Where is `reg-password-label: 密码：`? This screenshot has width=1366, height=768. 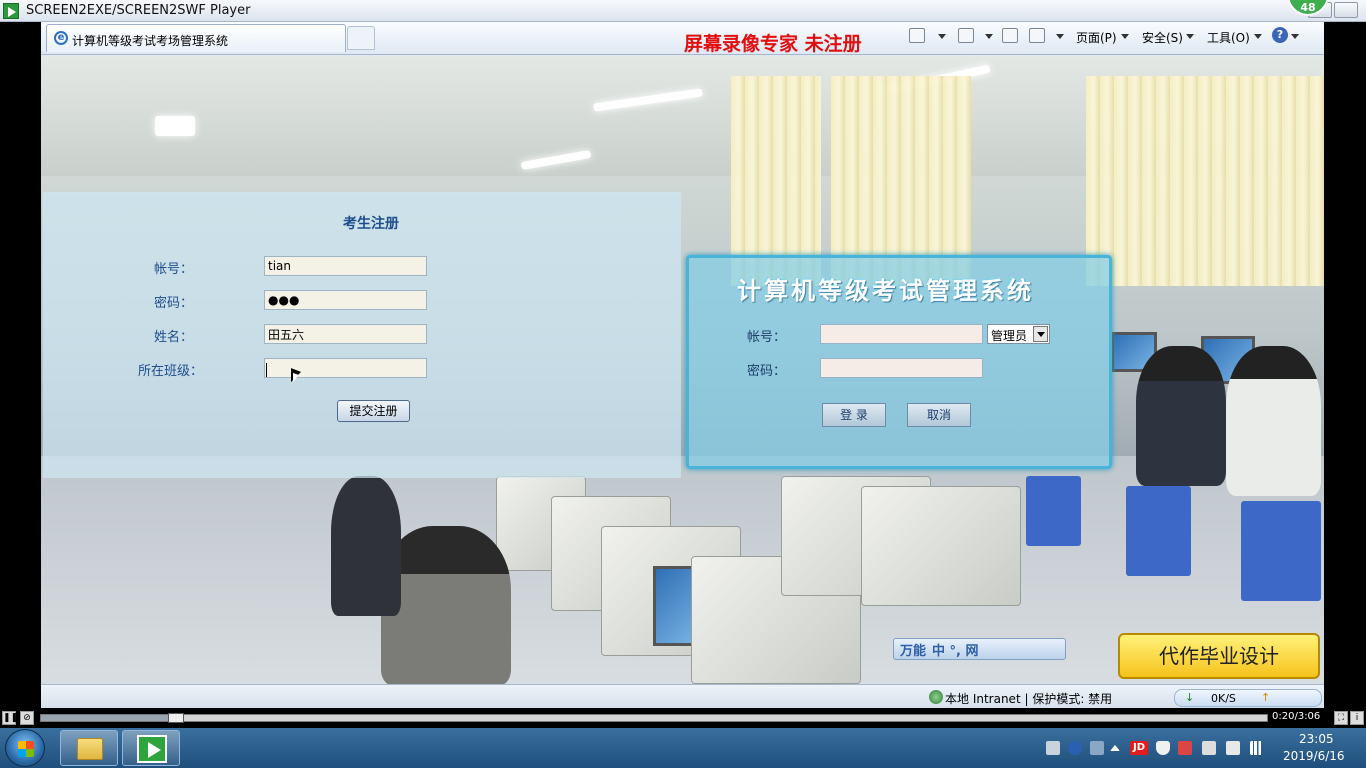 reg-password-label: 密码： is located at coordinates (173, 303).